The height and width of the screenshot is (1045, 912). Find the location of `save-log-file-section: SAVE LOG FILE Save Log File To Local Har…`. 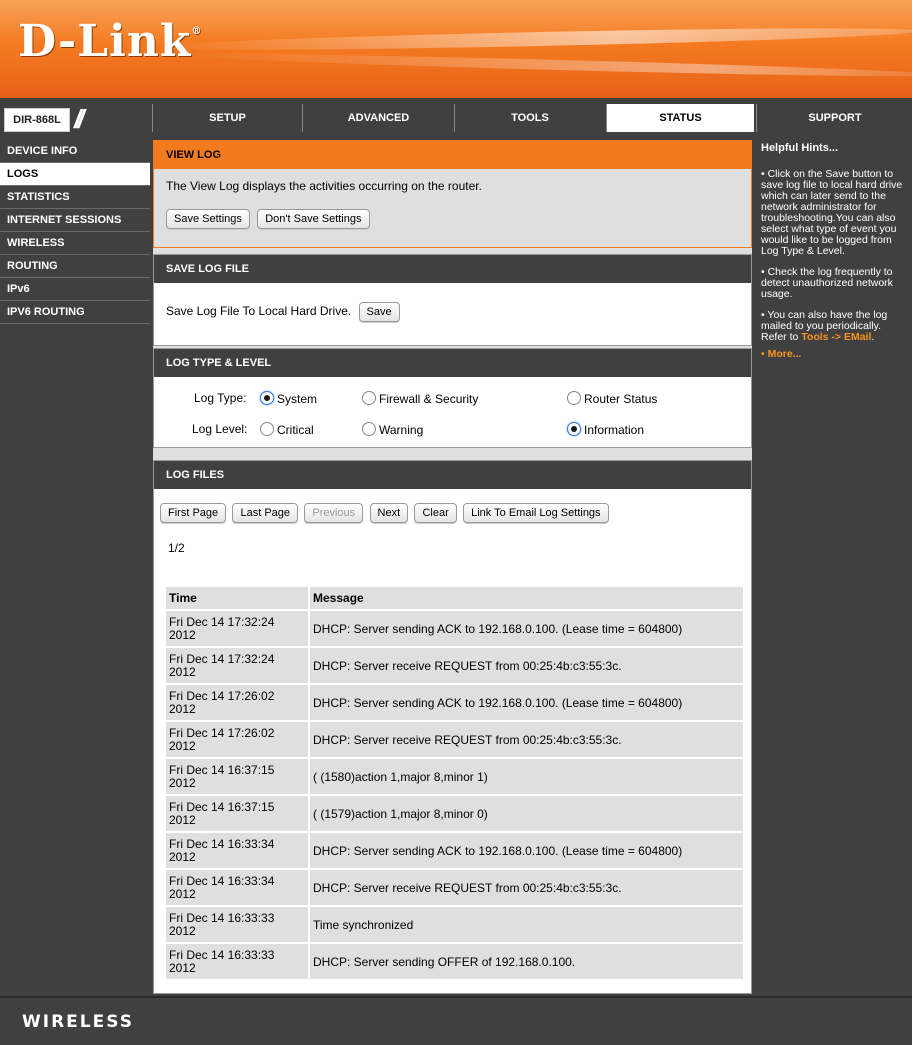

save-log-file-section: SAVE LOG FILE Save Log File To Local Har… is located at coordinates (452, 300).